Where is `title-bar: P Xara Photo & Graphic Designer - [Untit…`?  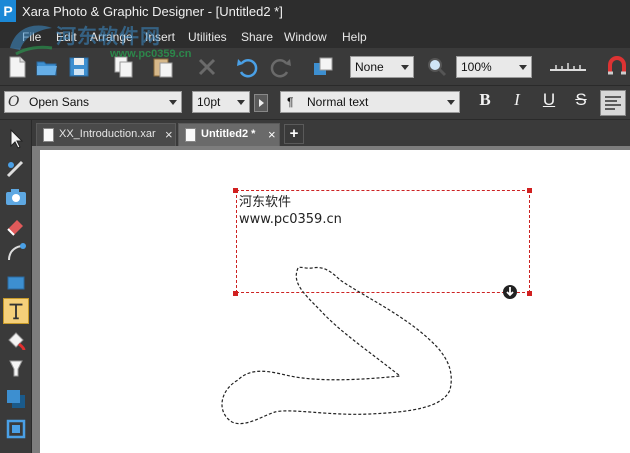 title-bar: P Xara Photo & Graphic Designer - [Untit… is located at coordinates (315, 14).